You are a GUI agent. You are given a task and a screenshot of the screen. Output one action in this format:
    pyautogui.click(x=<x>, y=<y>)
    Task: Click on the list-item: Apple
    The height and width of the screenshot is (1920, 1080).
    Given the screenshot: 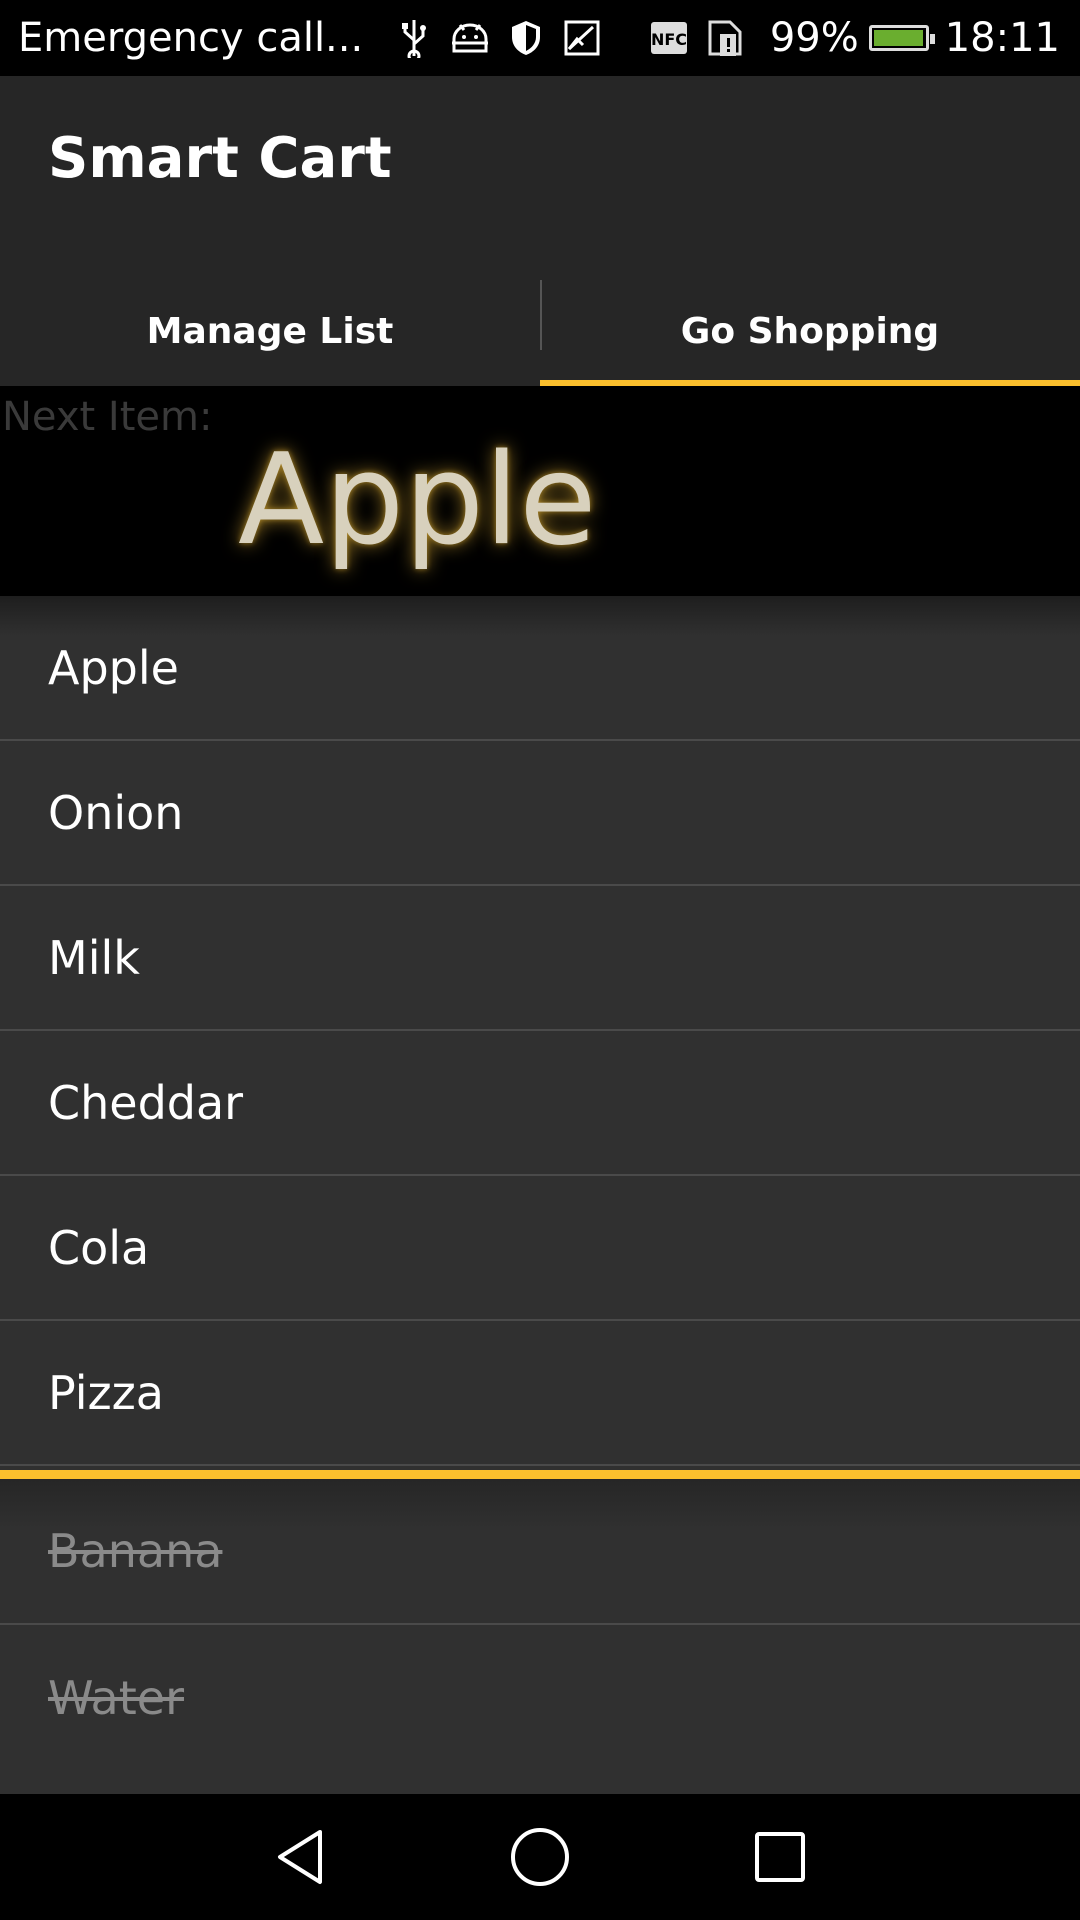 What is the action you would take?
    pyautogui.click(x=540, y=668)
    